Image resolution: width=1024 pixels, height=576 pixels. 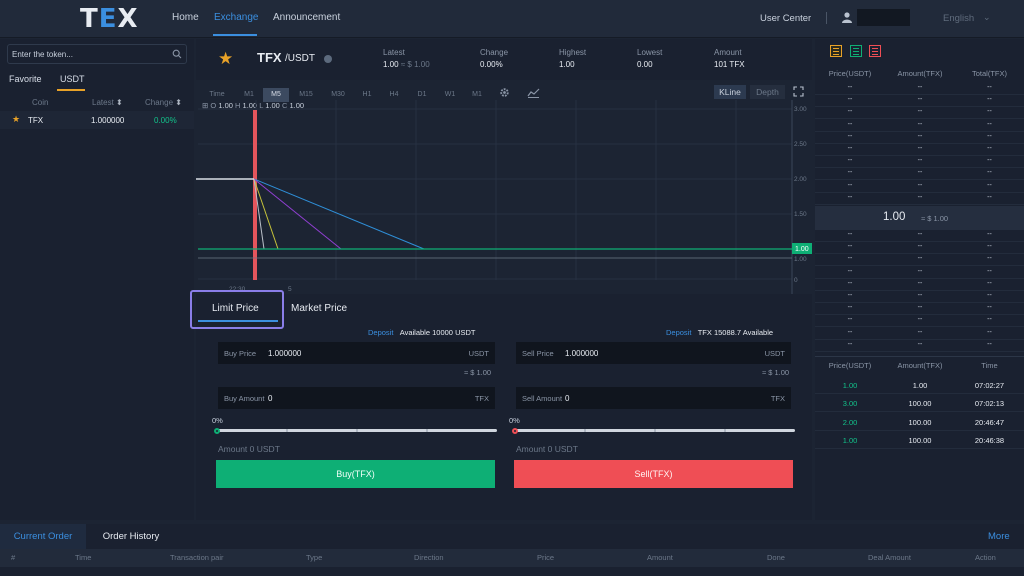 What do you see at coordinates (40, 102) in the screenshot?
I see `column-coin: Coin` at bounding box center [40, 102].